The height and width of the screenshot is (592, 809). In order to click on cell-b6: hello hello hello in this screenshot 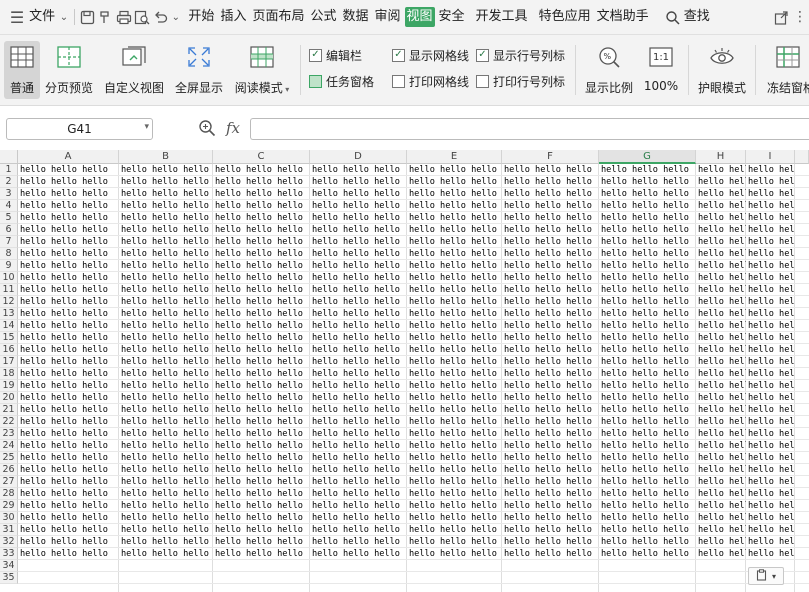, I will do `click(166, 230)`.